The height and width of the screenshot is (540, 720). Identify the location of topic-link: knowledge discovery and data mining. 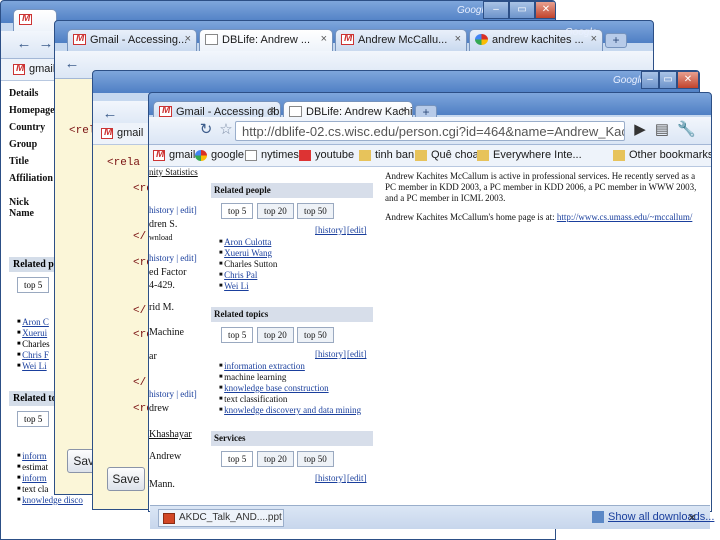
(292, 410).